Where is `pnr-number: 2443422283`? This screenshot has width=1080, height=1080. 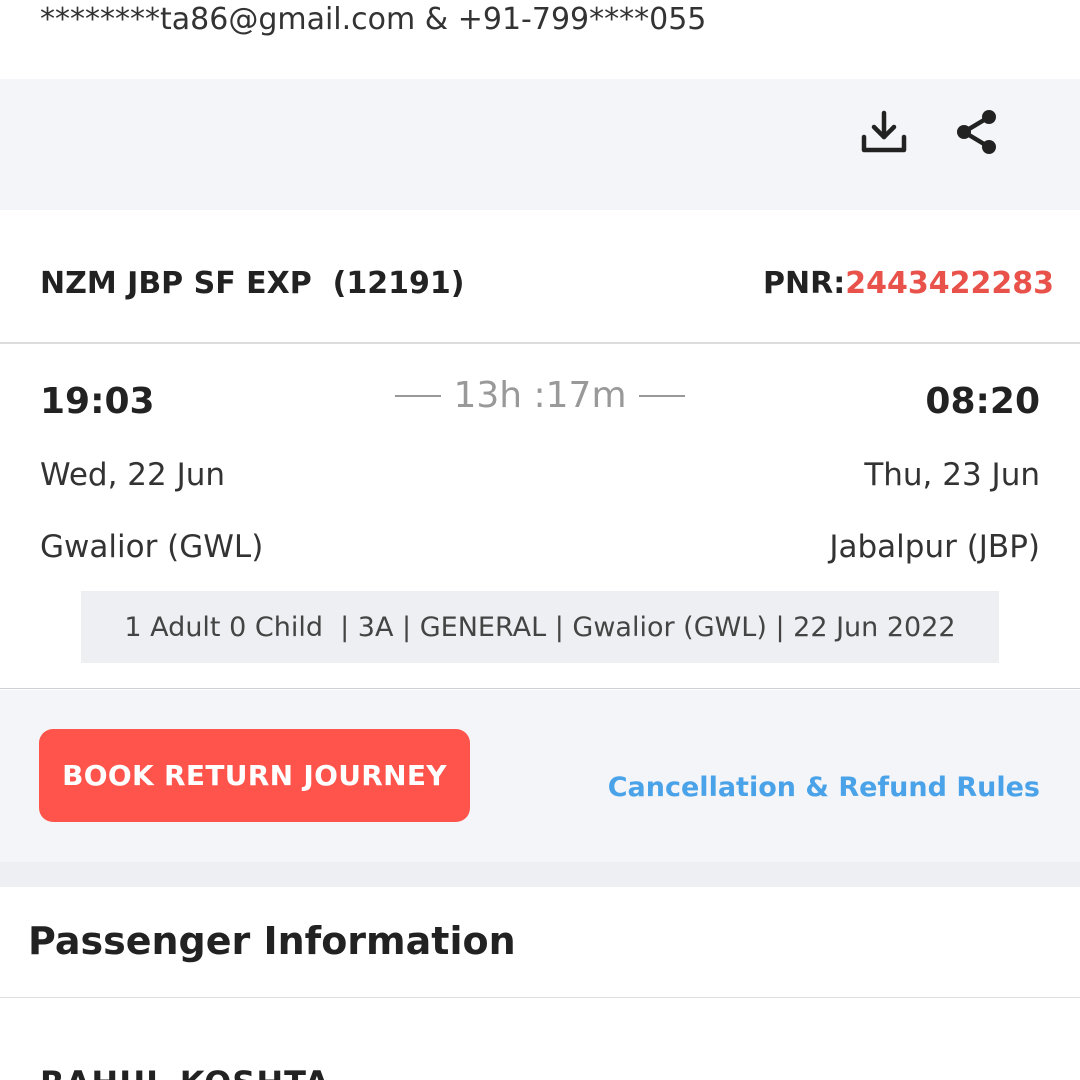
pnr-number: 2443422283 is located at coordinates (949, 283).